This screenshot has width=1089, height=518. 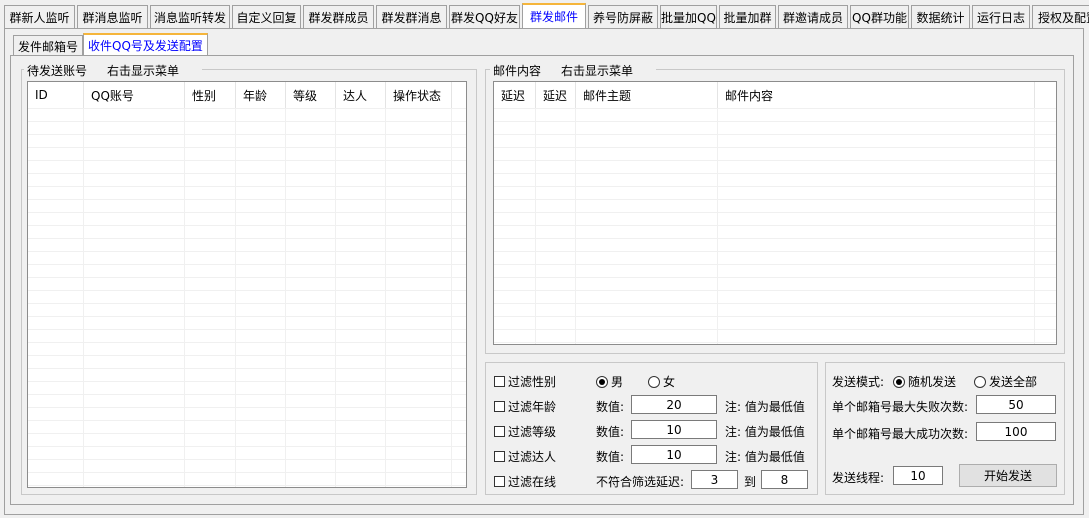 What do you see at coordinates (1008, 475) in the screenshot?
I see `start-send-button: 开始发送` at bounding box center [1008, 475].